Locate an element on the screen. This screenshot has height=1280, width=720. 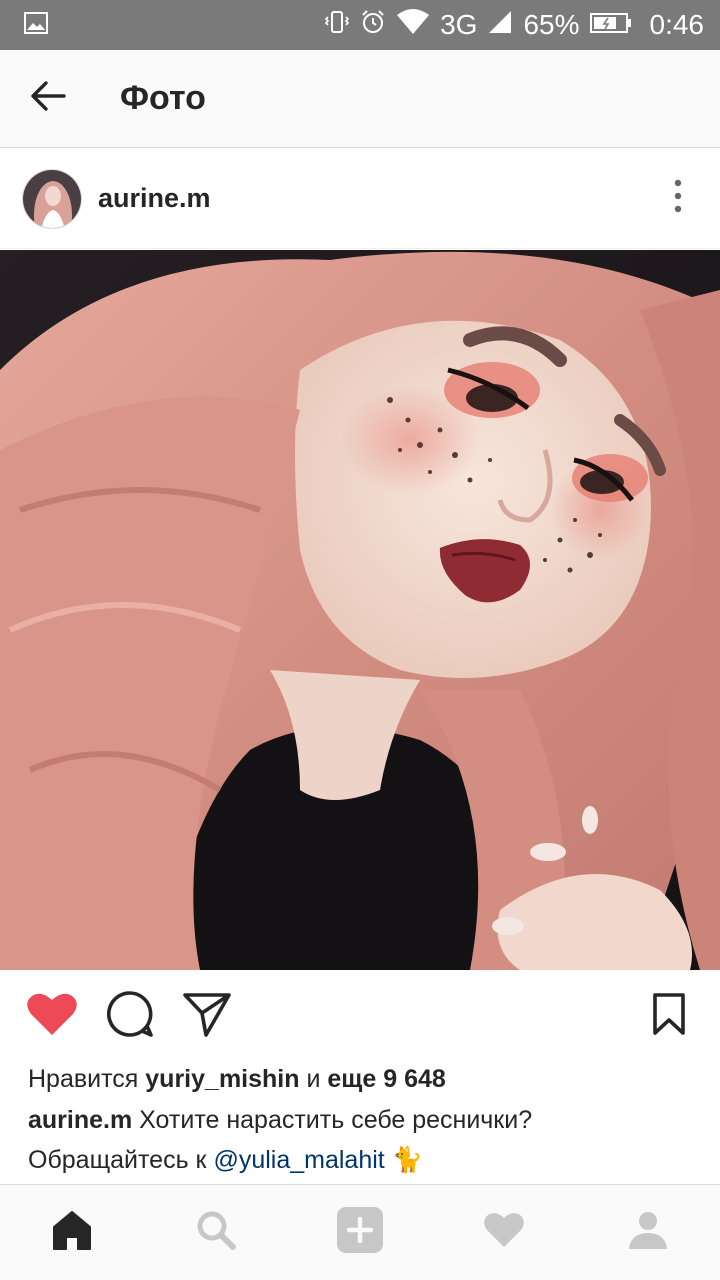
add-post-icon is located at coordinates (360, 1232).